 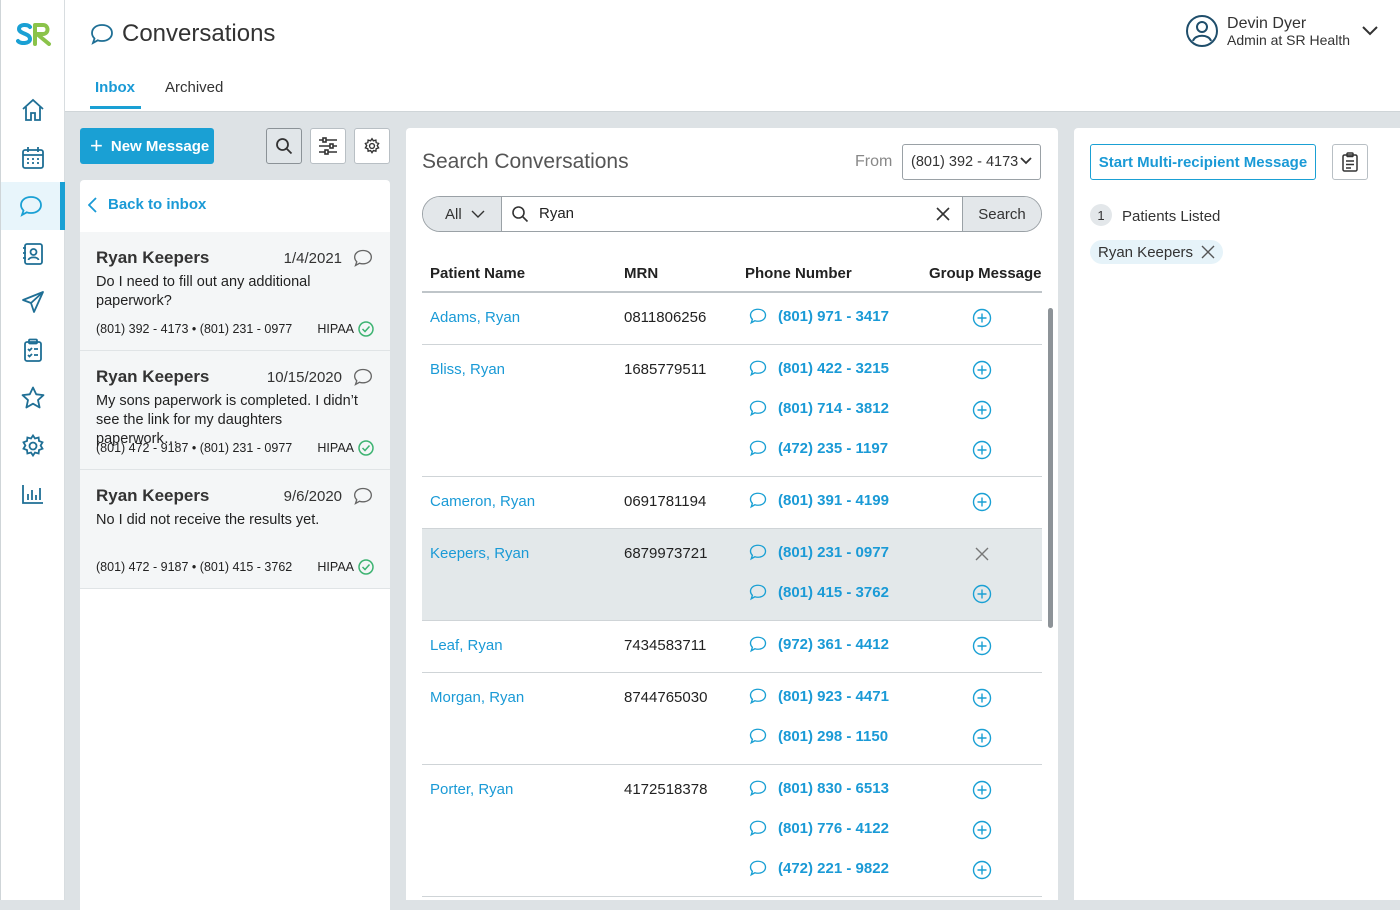 What do you see at coordinates (818, 644) in the screenshot?
I see `phone-number-link: (972) 361 - 4412` at bounding box center [818, 644].